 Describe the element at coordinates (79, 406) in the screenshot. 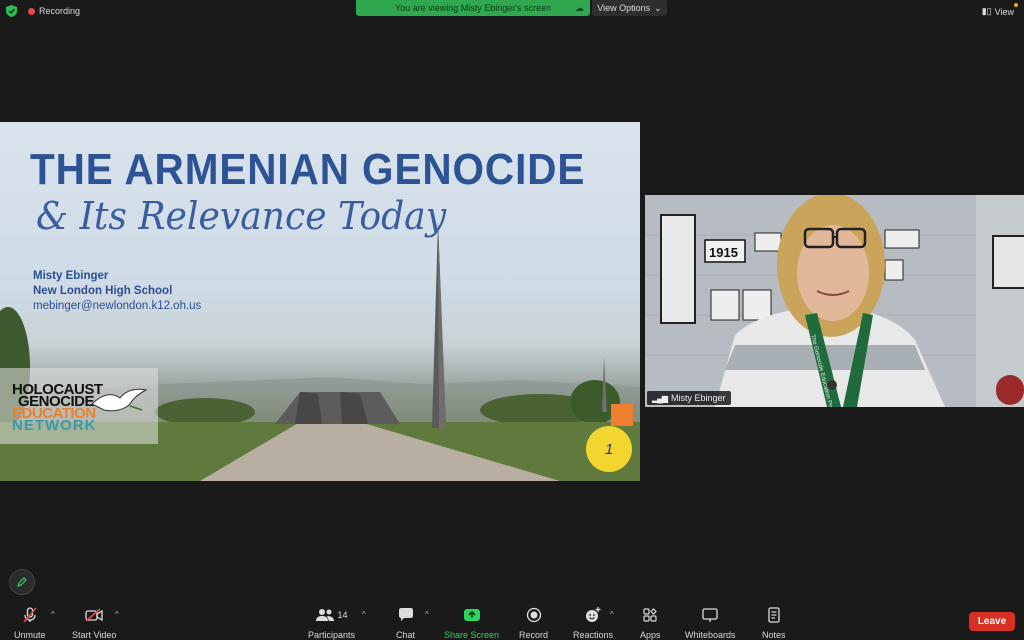

I see `organization-logo: HOLOCAUST GENOCIDE EDUCATION NETWORK` at that location.